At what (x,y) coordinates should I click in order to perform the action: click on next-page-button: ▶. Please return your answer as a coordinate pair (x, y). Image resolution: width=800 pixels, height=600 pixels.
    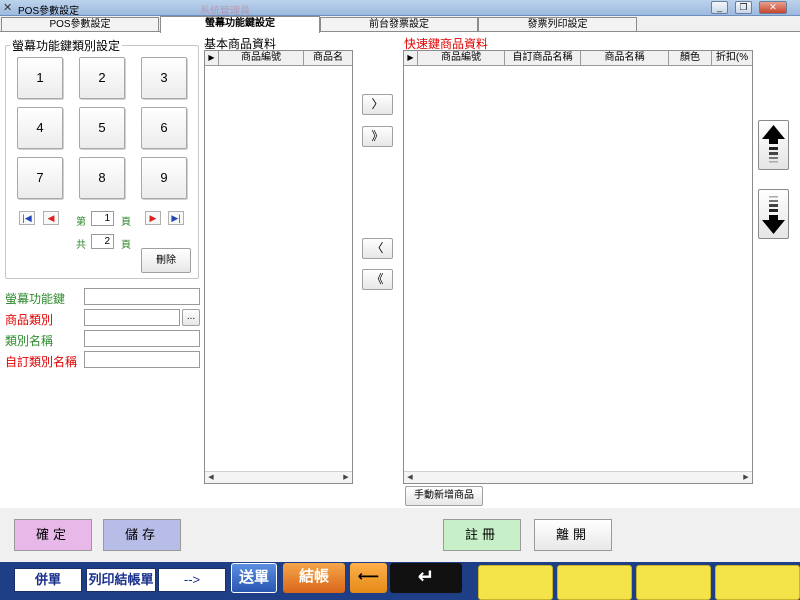
    Looking at the image, I should click on (153, 218).